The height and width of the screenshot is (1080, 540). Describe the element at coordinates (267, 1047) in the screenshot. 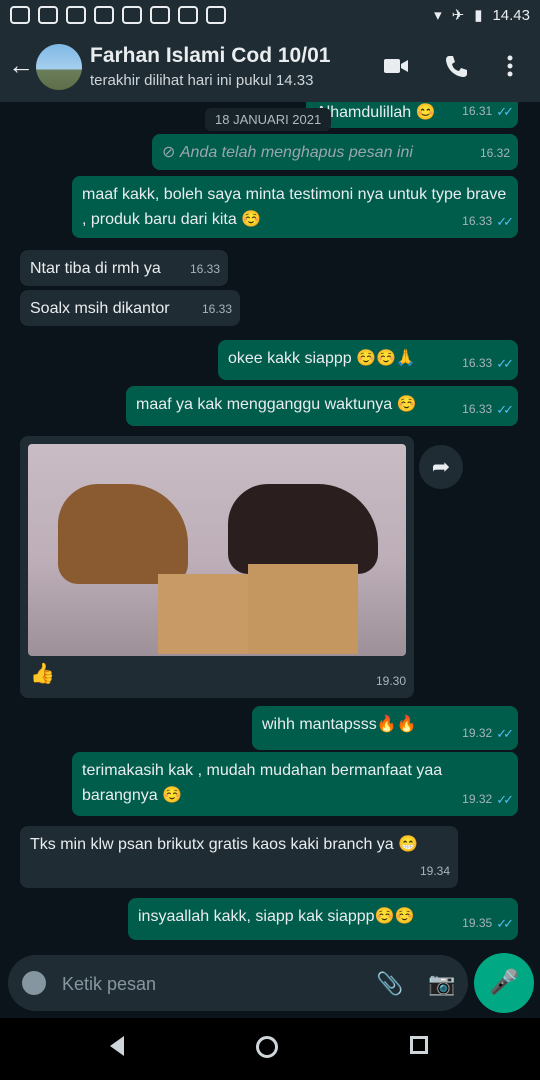

I see `nav-home-icon` at that location.